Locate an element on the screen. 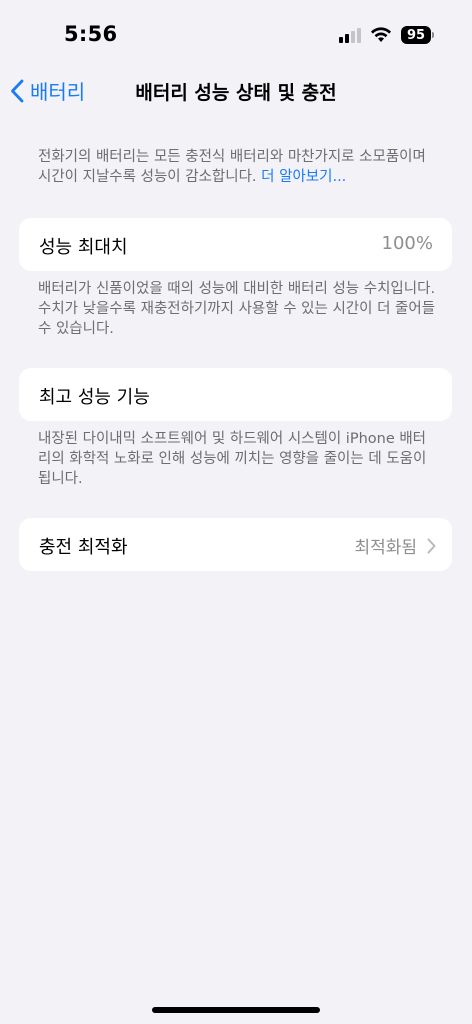 This screenshot has height=1024, width=472. charging-optimization-label: 충전 최적화 is located at coordinates (83, 547).